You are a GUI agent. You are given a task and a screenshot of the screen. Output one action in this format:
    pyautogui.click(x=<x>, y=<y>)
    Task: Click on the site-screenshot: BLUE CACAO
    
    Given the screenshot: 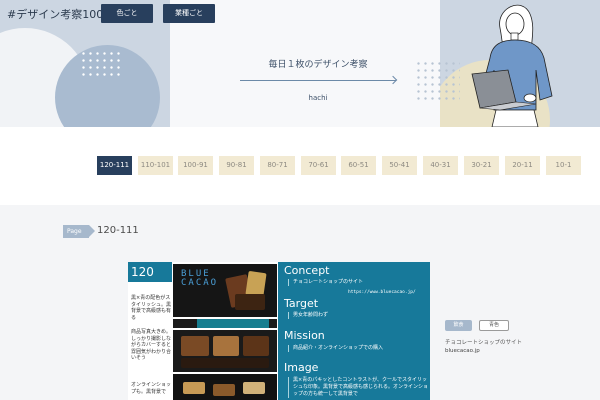 What is the action you would take?
    pyautogui.click(x=225, y=290)
    